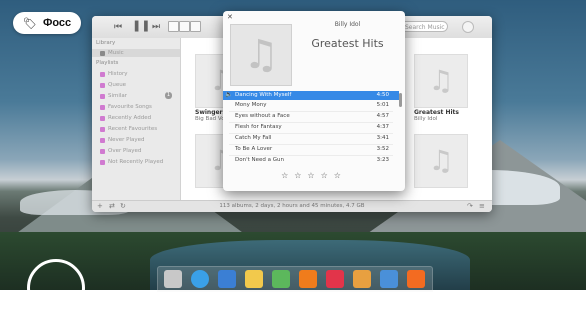 The height and width of the screenshot is (317, 586). I want to click on sidebar-item-music: Music, so click(136, 53).